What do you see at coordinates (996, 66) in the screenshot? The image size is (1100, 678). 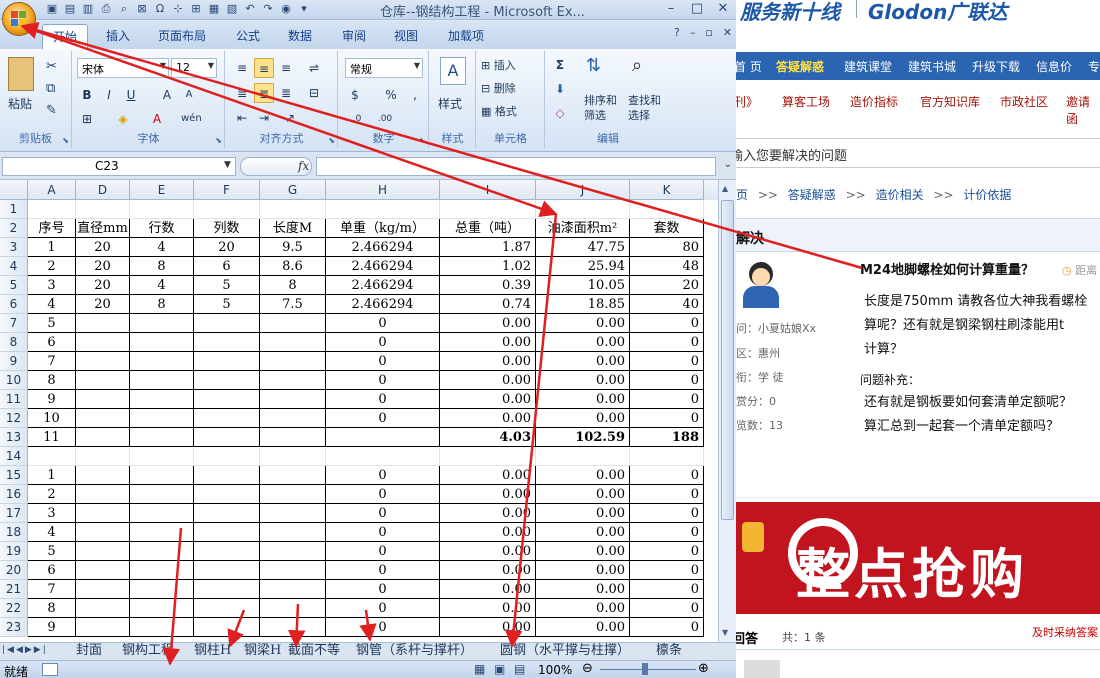 I see `nav-download: 升级下载` at bounding box center [996, 66].